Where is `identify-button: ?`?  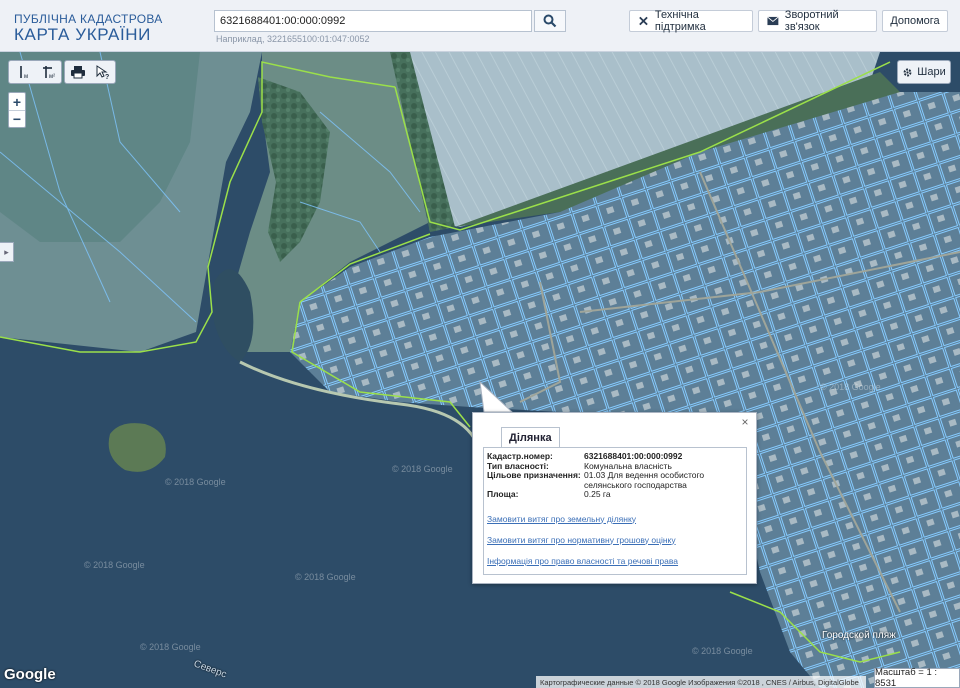 identify-button: ? is located at coordinates (103, 72).